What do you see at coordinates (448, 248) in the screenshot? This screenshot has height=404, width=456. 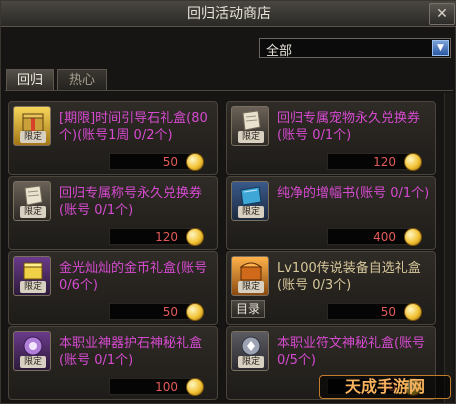 I see `scrollbar` at bounding box center [448, 248].